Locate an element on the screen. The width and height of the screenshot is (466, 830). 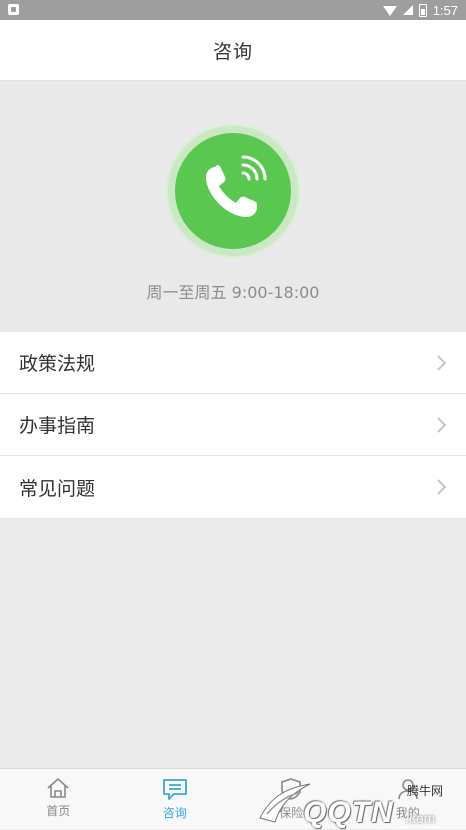
bottom-tab-bar: 首页 咨询 保险 我的 is located at coordinates (233, 798).